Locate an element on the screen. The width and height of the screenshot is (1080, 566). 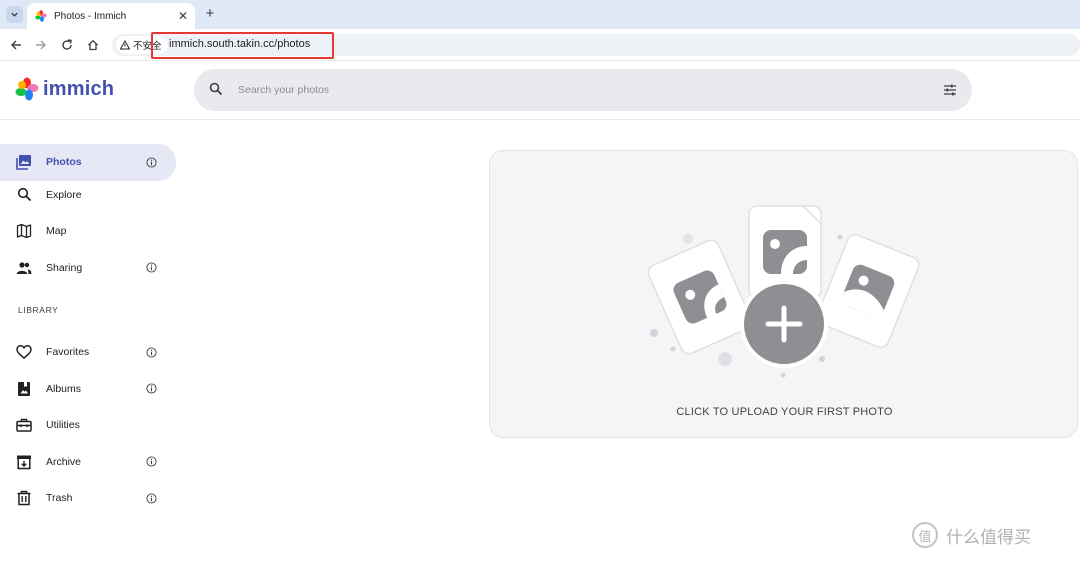
sidebar-item-label: Favorites is located at coordinates (68, 352).